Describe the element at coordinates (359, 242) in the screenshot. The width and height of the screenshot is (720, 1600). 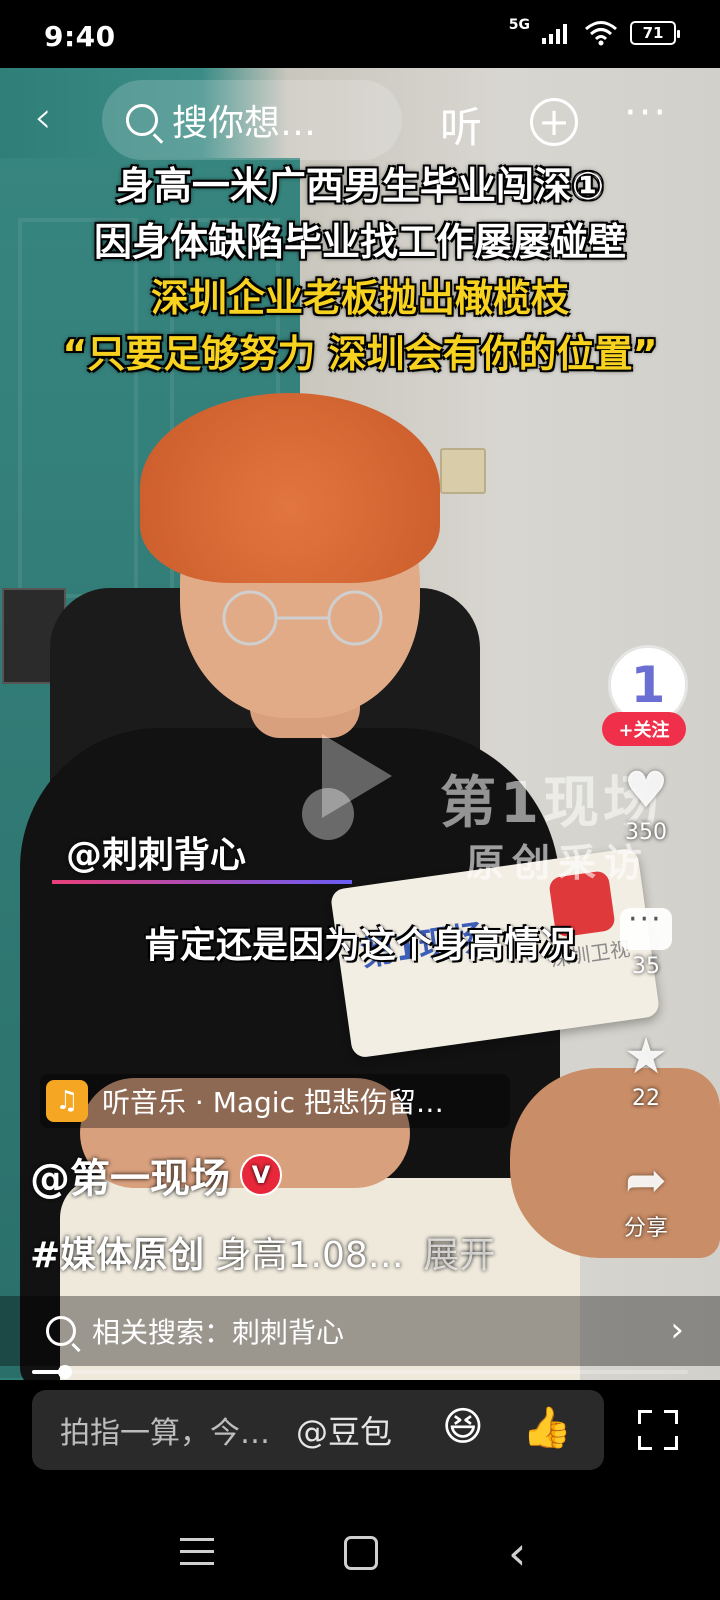
I see `headline-line2: 因身体缺陷毕业找工作屡屡碰壁` at that location.